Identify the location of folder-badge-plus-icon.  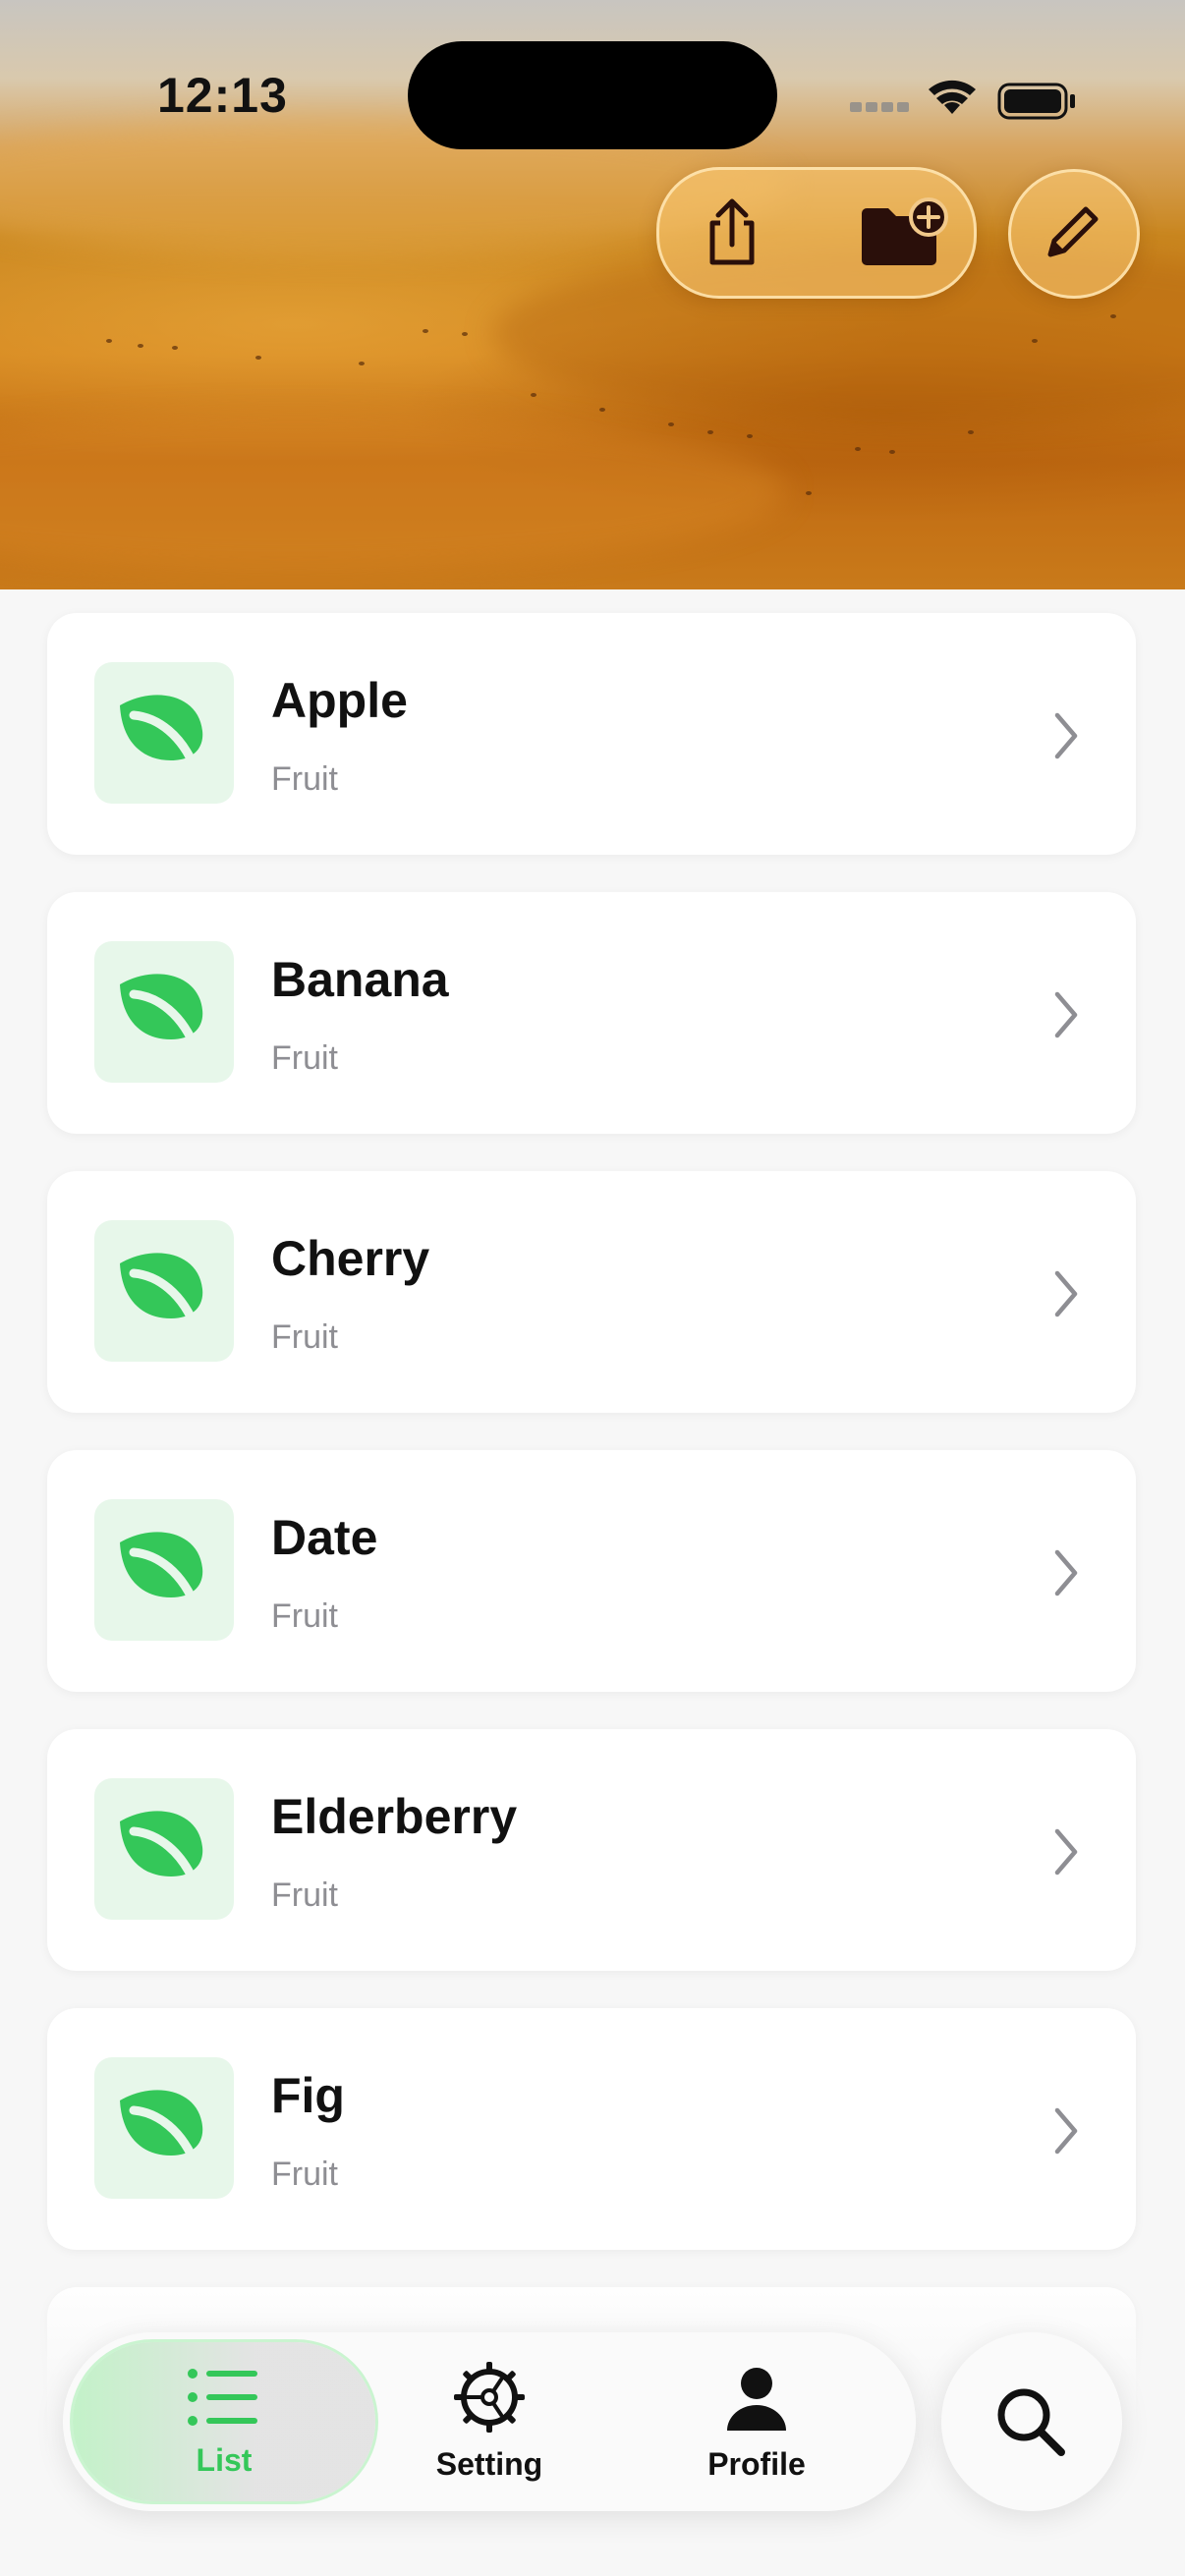
(905, 231).